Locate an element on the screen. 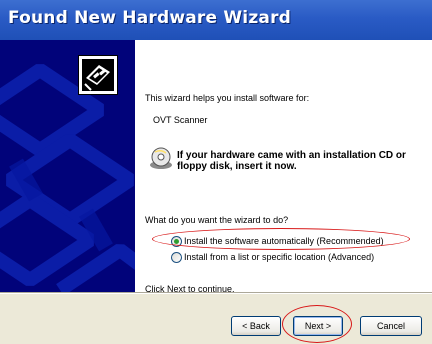 The image size is (432, 344). title-bar: Found New Hardware Wizard is located at coordinates (216, 20).